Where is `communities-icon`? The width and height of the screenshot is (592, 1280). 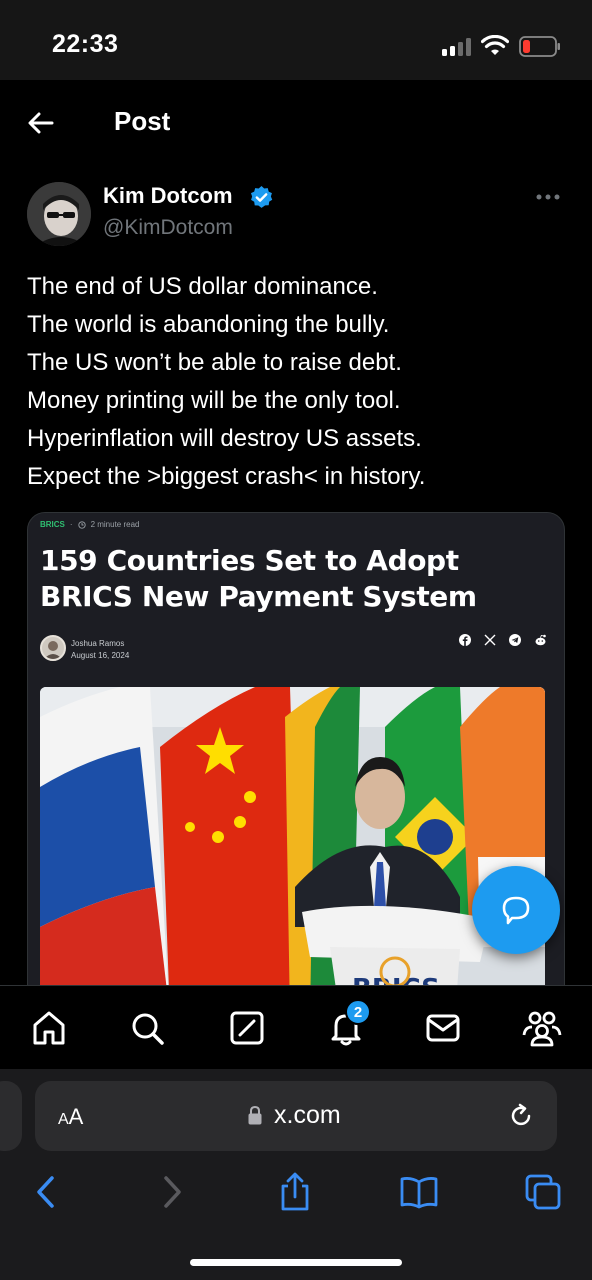 communities-icon is located at coordinates (542, 1029).